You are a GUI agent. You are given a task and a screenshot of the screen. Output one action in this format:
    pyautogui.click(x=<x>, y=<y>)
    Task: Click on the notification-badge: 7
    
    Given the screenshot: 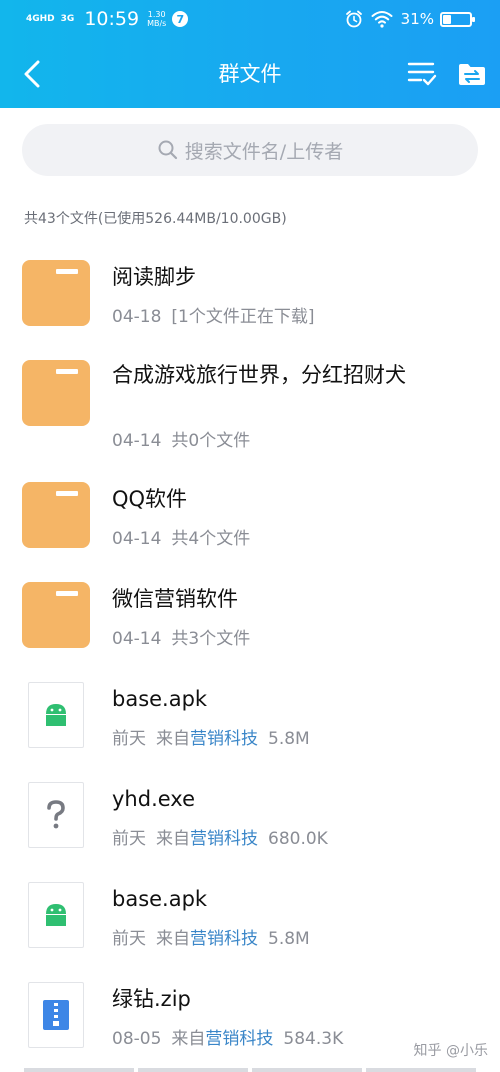 What is the action you would take?
    pyautogui.click(x=180, y=19)
    